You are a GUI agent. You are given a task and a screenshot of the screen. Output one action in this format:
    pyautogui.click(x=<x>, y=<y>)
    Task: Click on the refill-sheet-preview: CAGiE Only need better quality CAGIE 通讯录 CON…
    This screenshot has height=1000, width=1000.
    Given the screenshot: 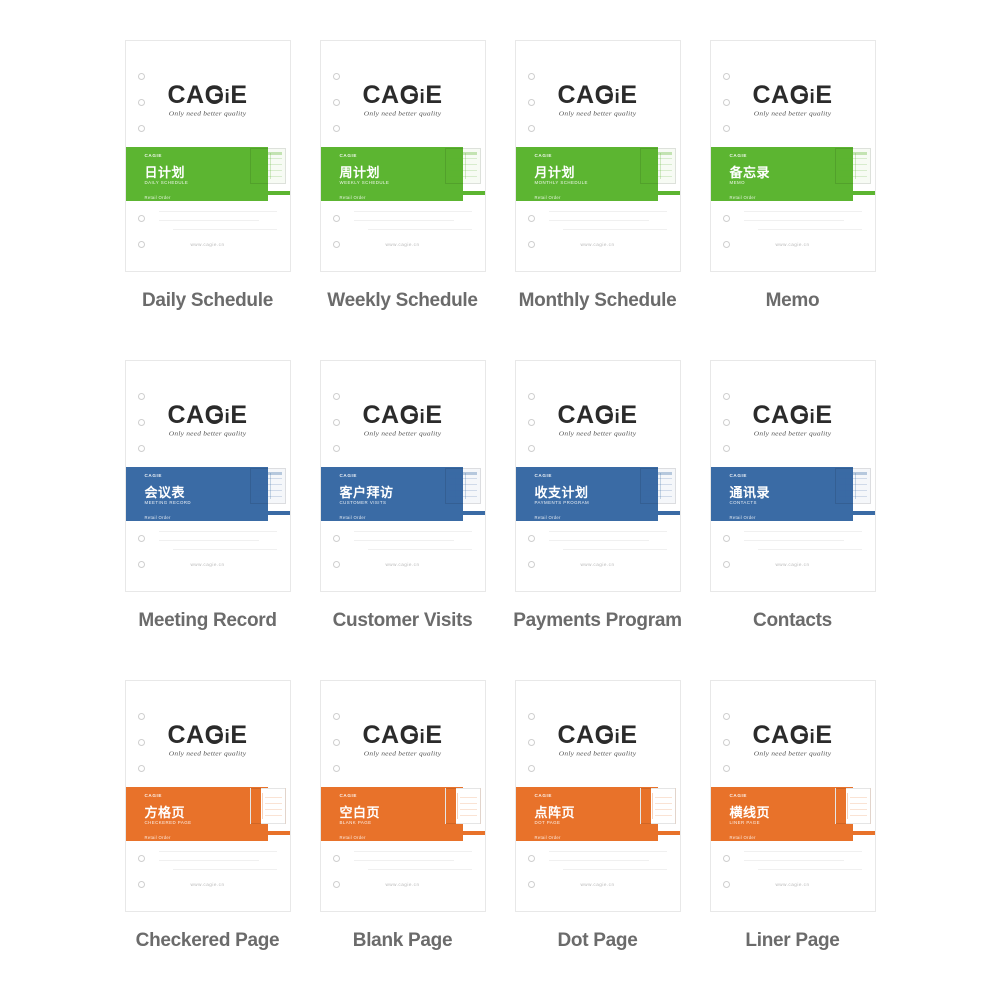 What is the action you would take?
    pyautogui.click(x=792, y=476)
    